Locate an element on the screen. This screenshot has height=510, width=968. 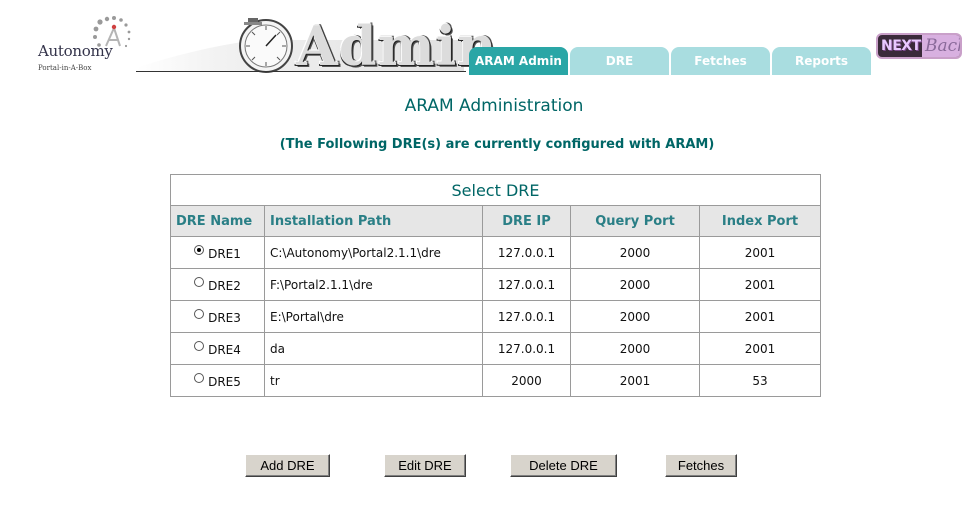
installation-path-cell: da is located at coordinates (373, 348).